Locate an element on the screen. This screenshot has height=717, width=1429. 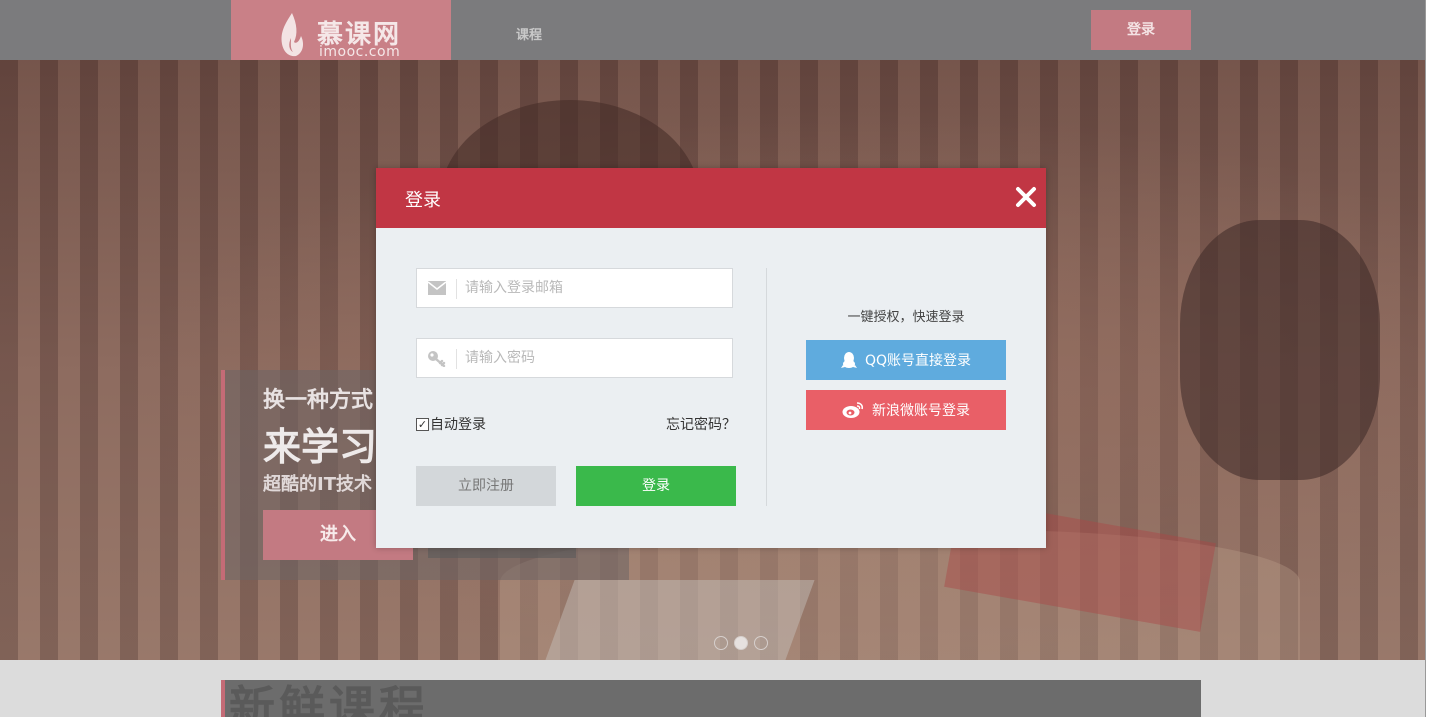
hero-photo-person-right is located at coordinates (1280, 350).